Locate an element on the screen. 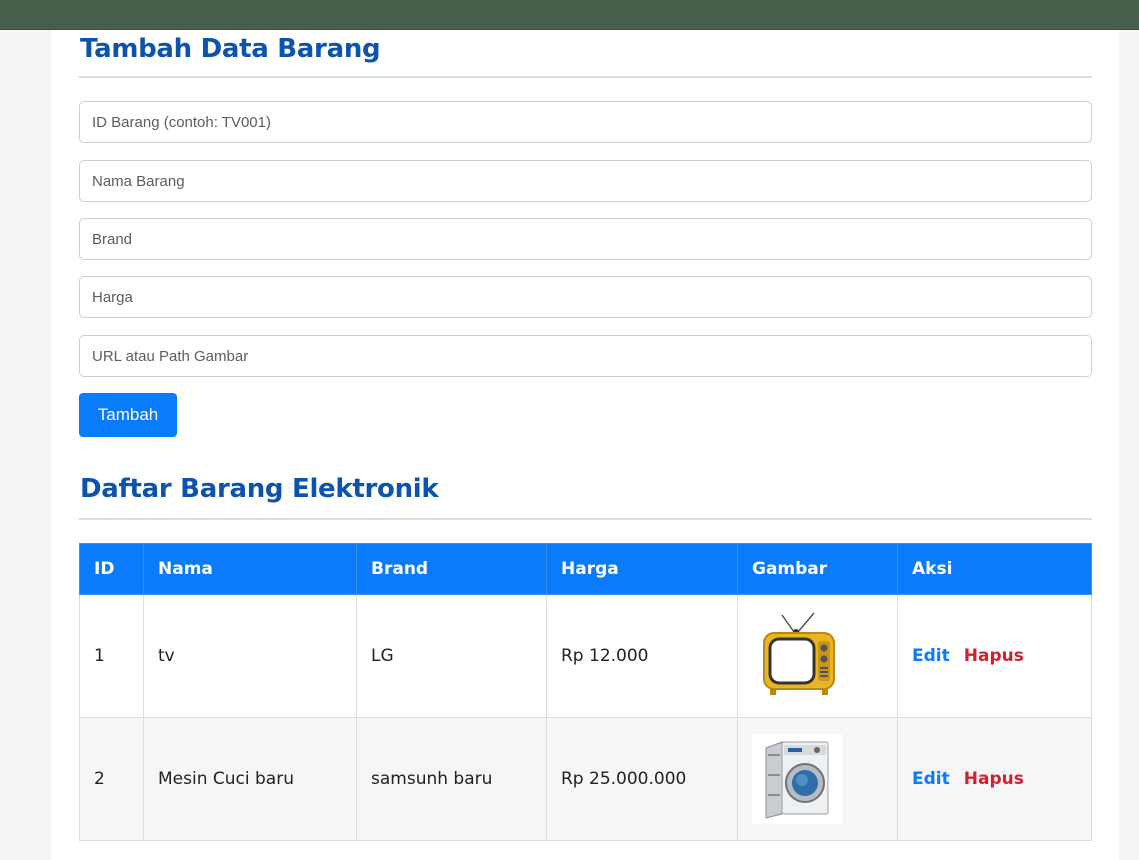 This screenshot has height=860, width=1139. column-header-harga: Harga is located at coordinates (642, 569).